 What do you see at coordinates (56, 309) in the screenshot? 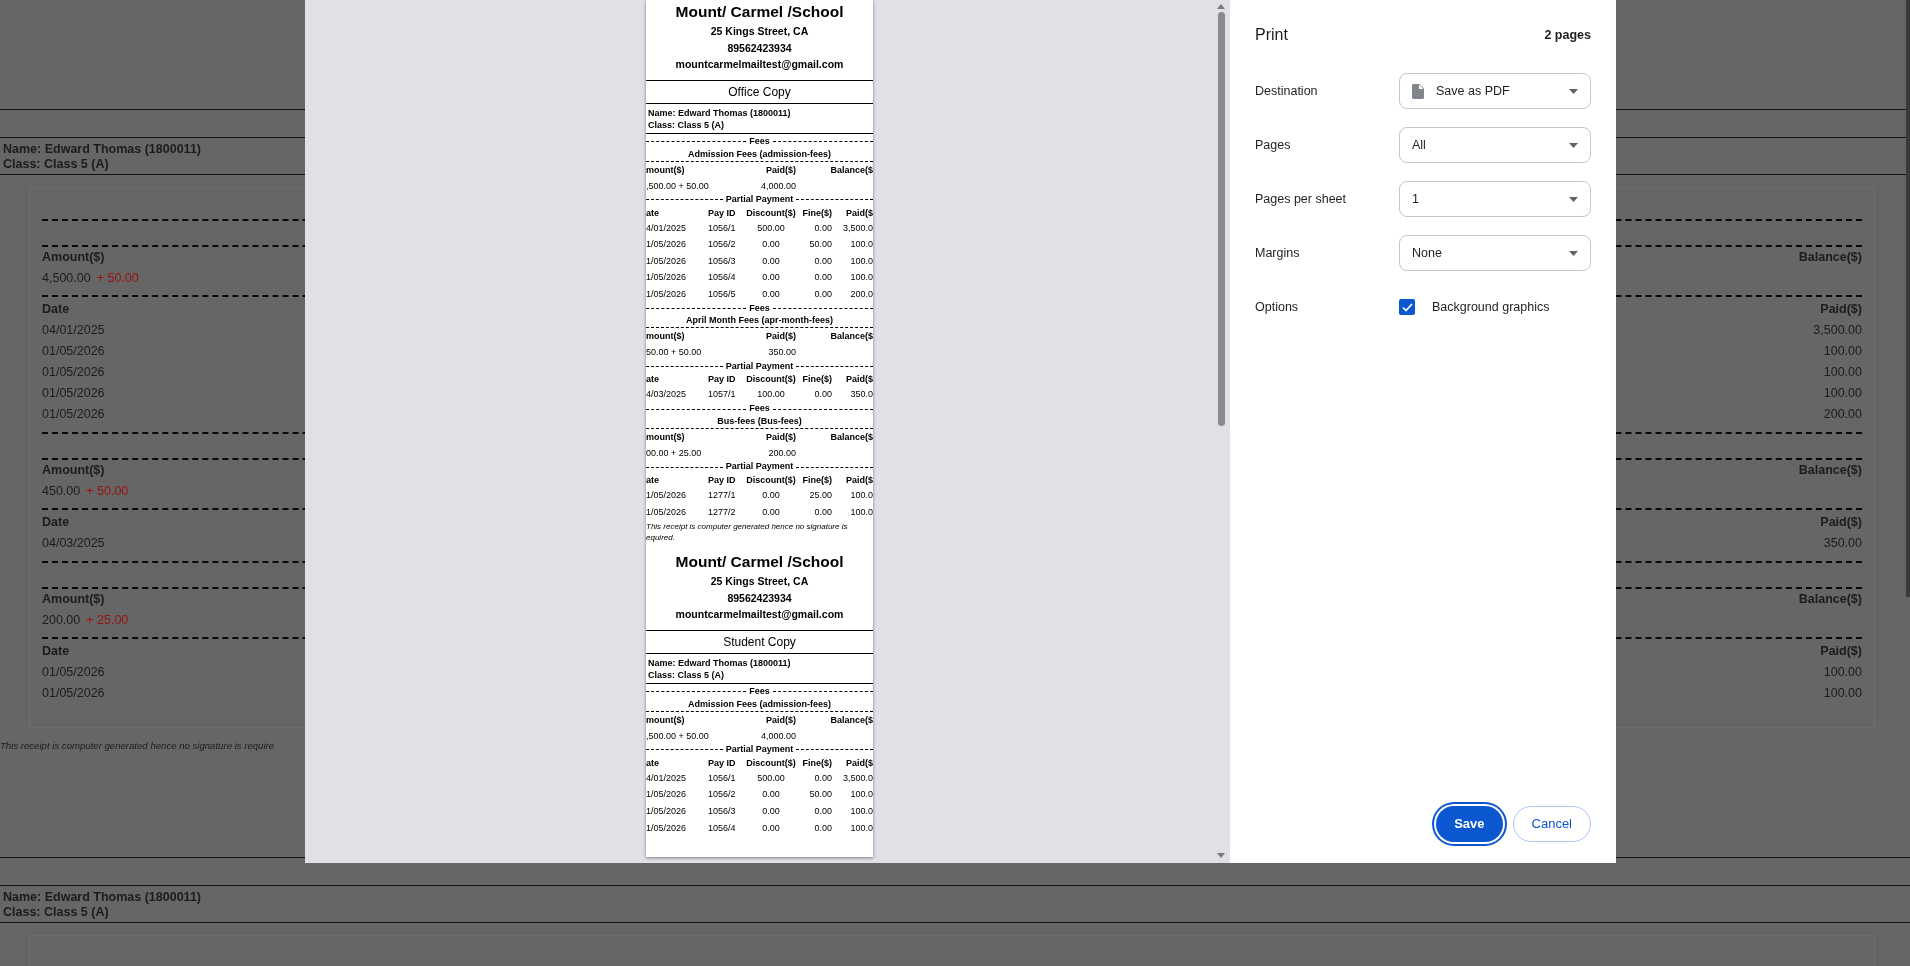
I see `column-header: Date` at bounding box center [56, 309].